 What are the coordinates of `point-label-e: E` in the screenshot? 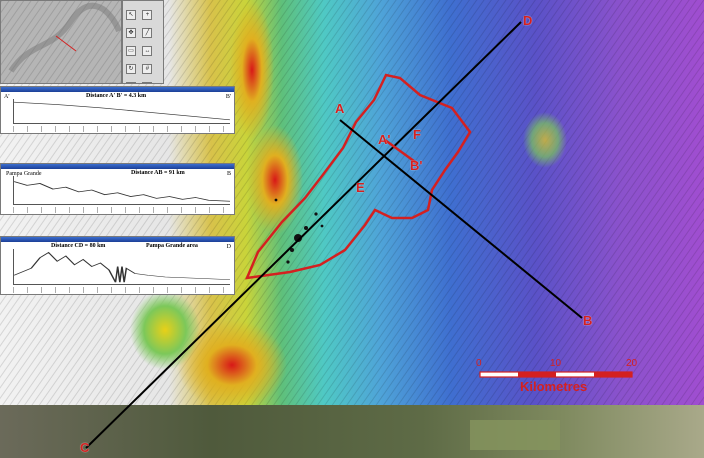 It's located at (360, 187).